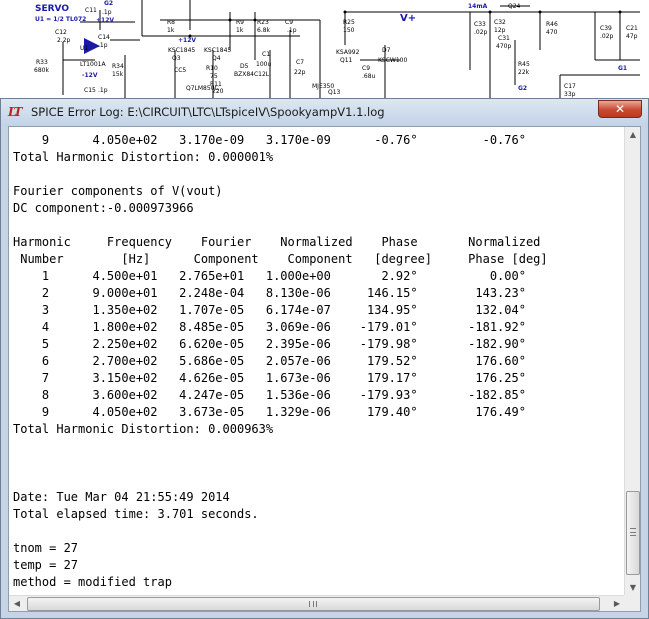 The image size is (649, 619). I want to click on schematic-label-c7-val: 22p, so click(300, 72).